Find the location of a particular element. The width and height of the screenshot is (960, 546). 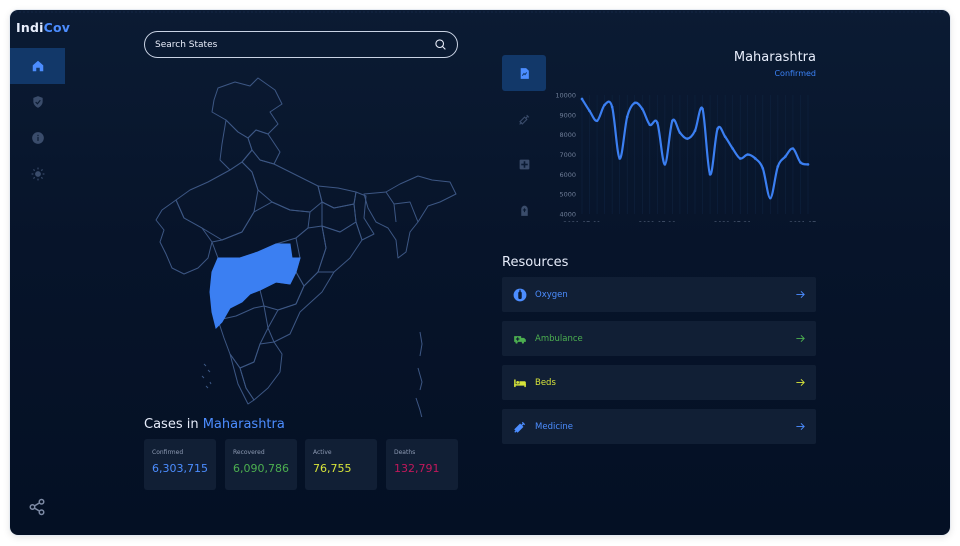

x-tick-label: 2021-07-01 is located at coordinates (582, 221).